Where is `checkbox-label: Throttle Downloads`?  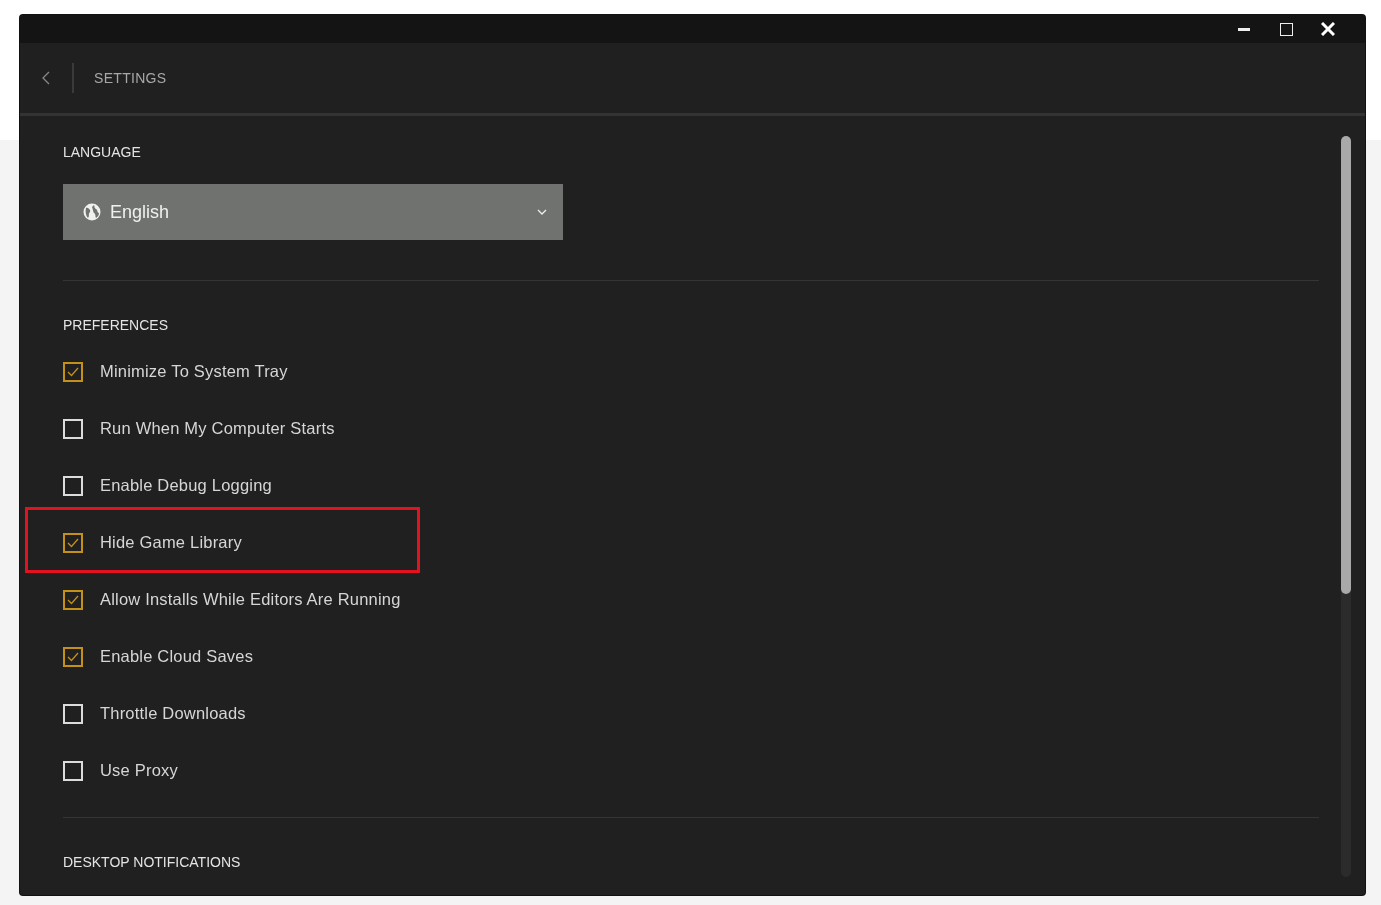
checkbox-label: Throttle Downloads is located at coordinates (173, 713).